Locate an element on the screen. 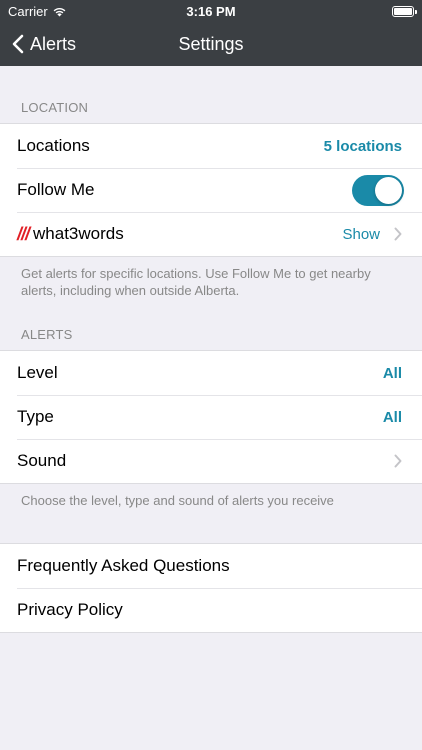  what3words-accessory: Show is located at coordinates (372, 234).